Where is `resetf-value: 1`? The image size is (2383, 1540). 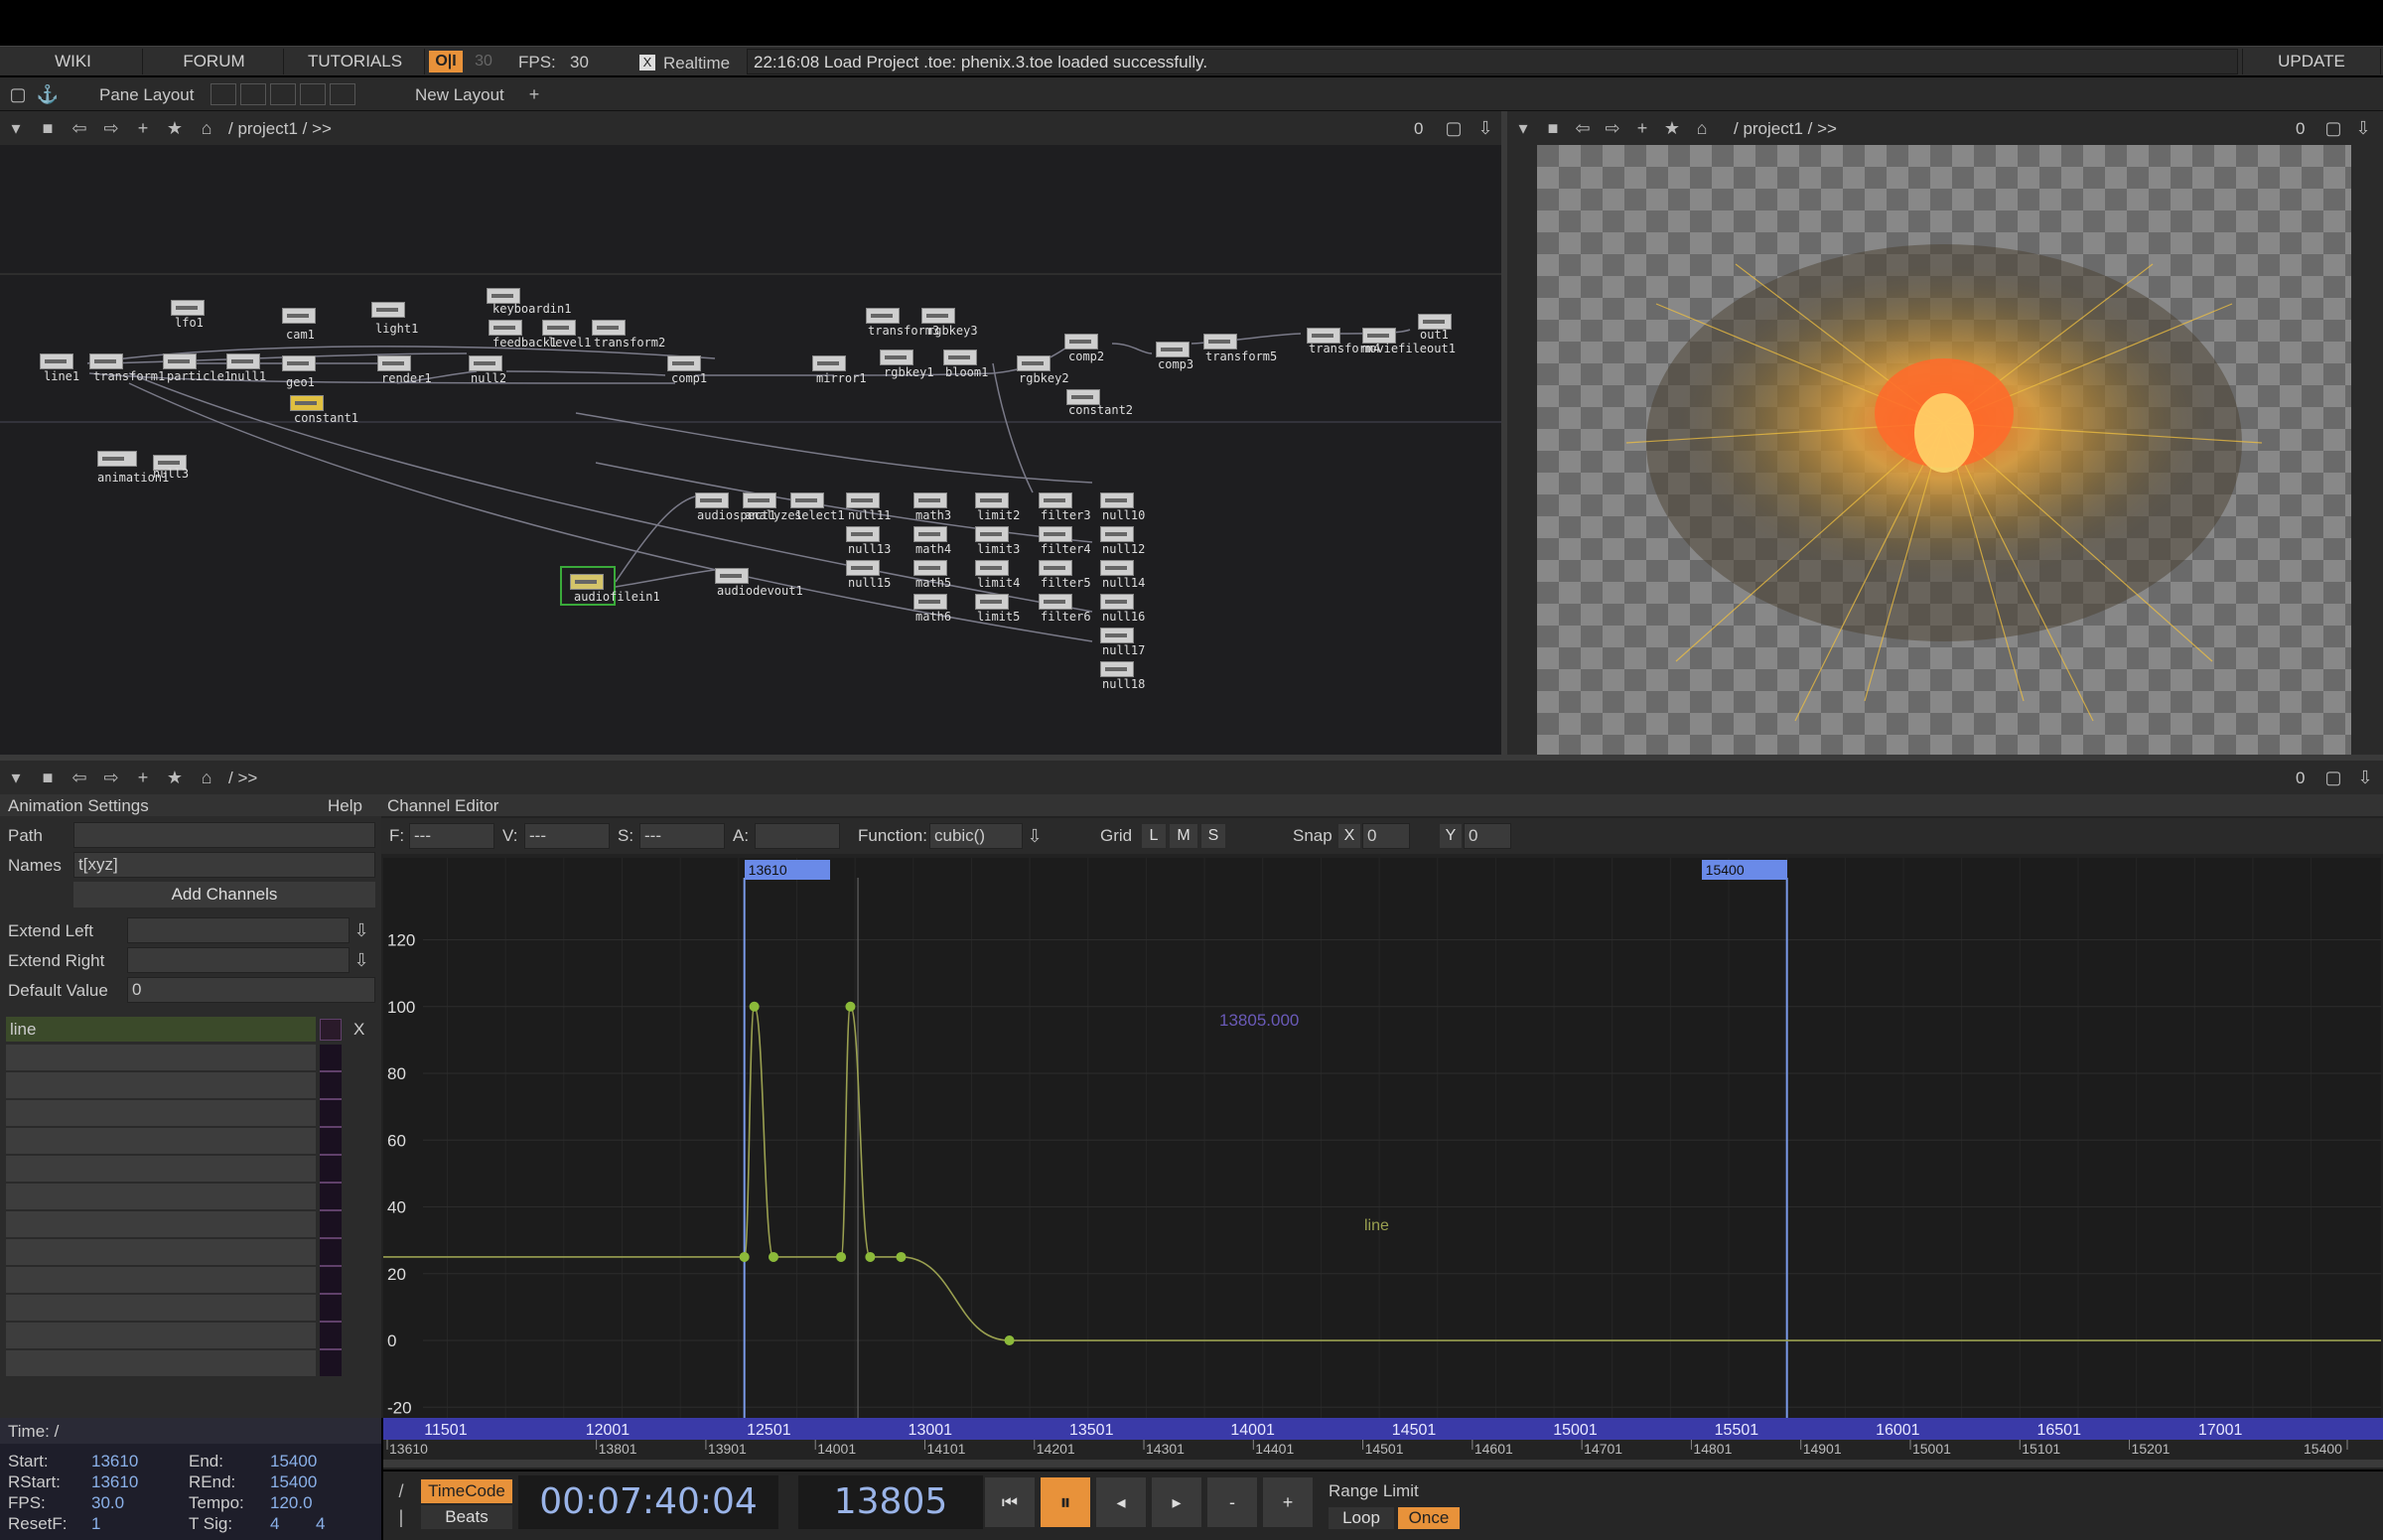
resetf-value: 1 is located at coordinates (96, 1524).